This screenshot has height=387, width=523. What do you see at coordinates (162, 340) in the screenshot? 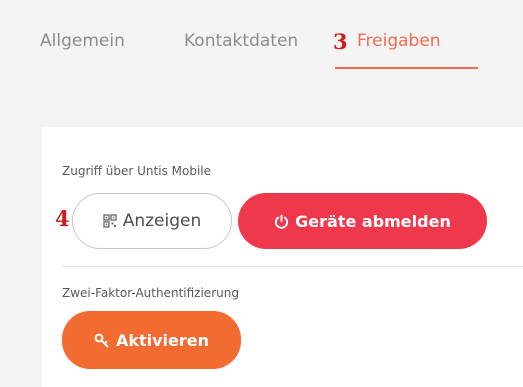
I see `activate-2fa-button-label: Aktivieren` at bounding box center [162, 340].